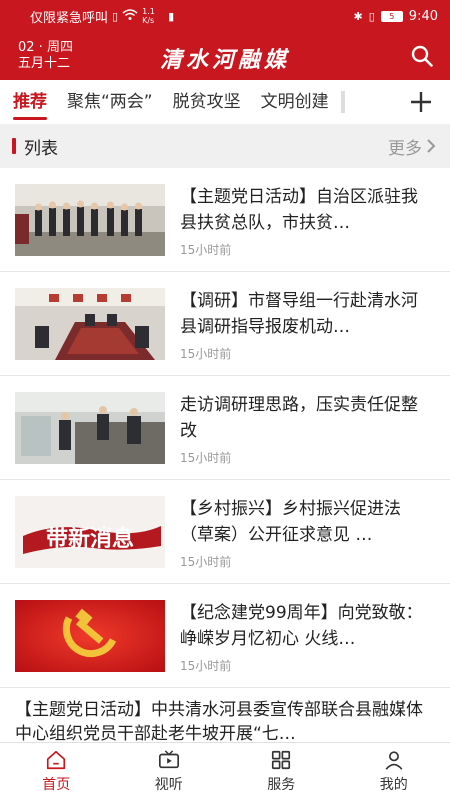 This screenshot has height=800, width=450. I want to click on app-title: 清水河融媒, so click(224, 60).